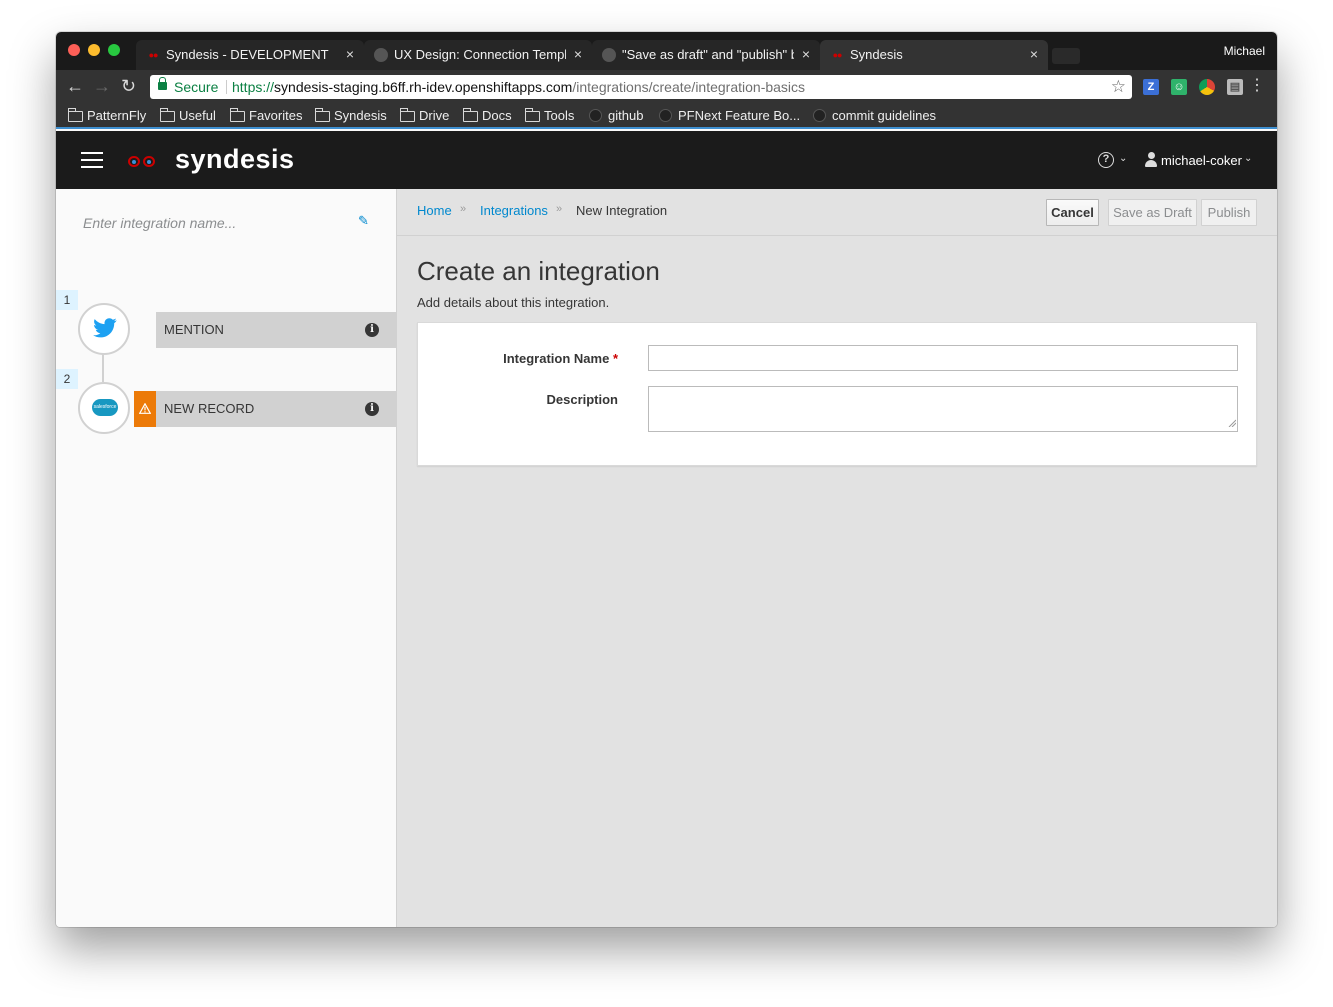 Image resolution: width=1333 pixels, height=1007 pixels. I want to click on minimize-window-button, so click(94, 50).